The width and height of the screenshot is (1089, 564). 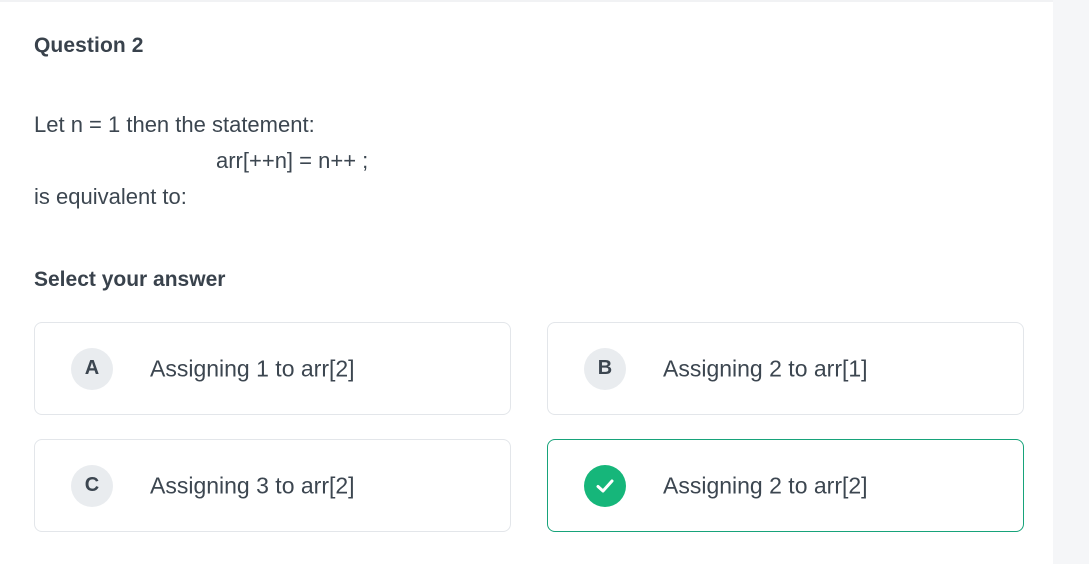 I want to click on option-letter-badge: C, so click(x=92, y=485).